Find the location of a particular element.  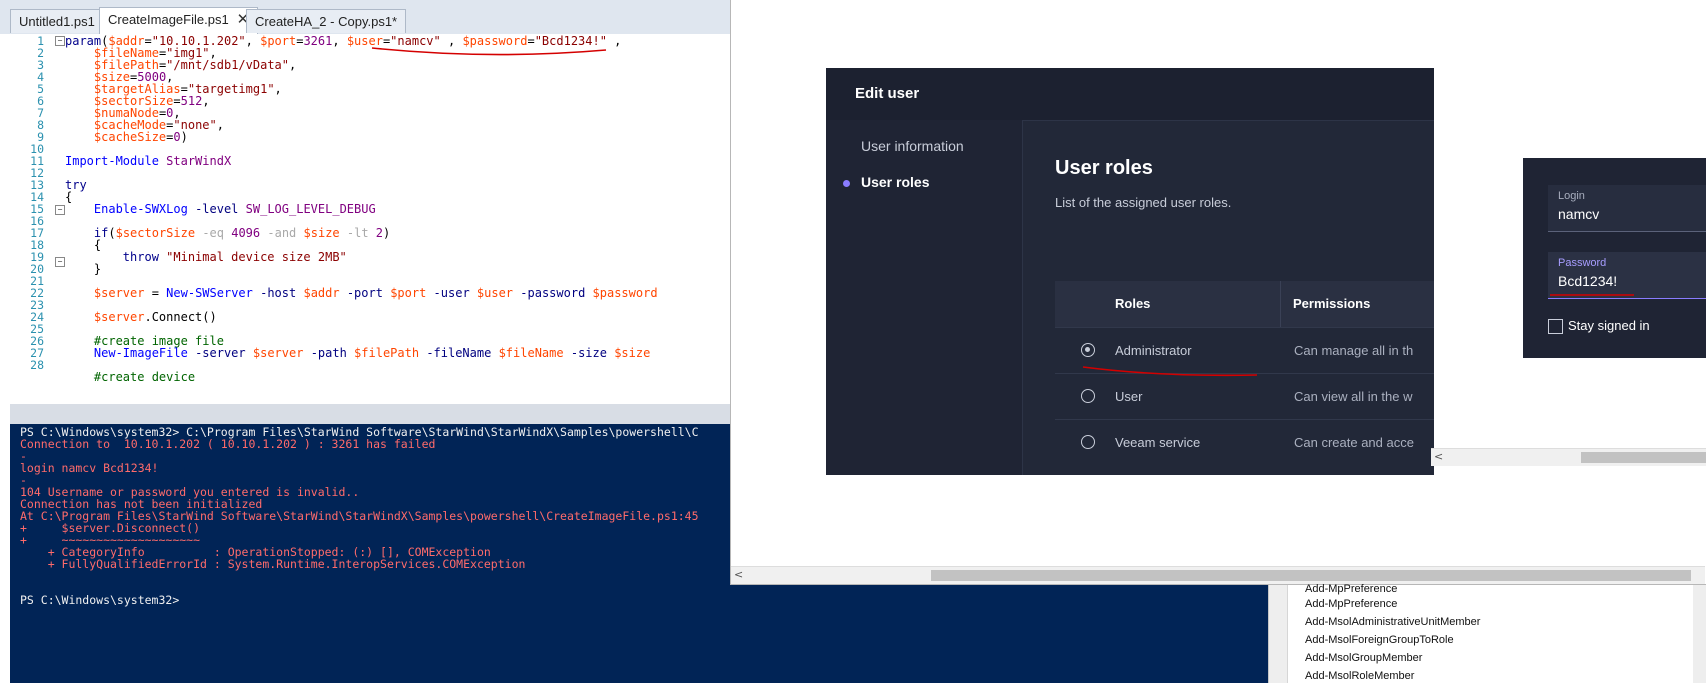

sidebar-item-user-information: User information is located at coordinates (912, 146).